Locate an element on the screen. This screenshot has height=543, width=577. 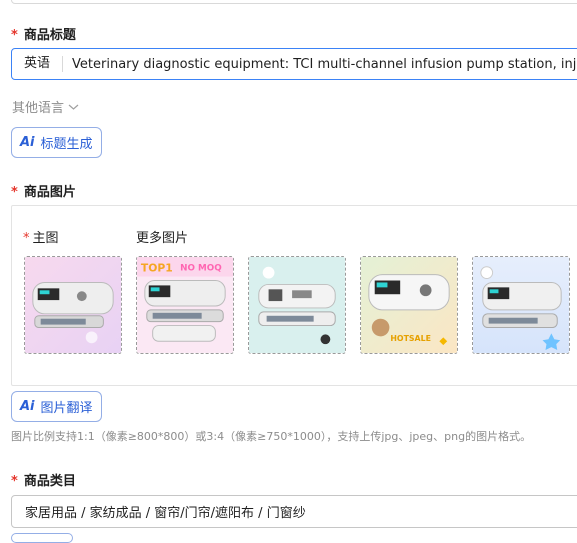
next-button is located at coordinates (42, 538).